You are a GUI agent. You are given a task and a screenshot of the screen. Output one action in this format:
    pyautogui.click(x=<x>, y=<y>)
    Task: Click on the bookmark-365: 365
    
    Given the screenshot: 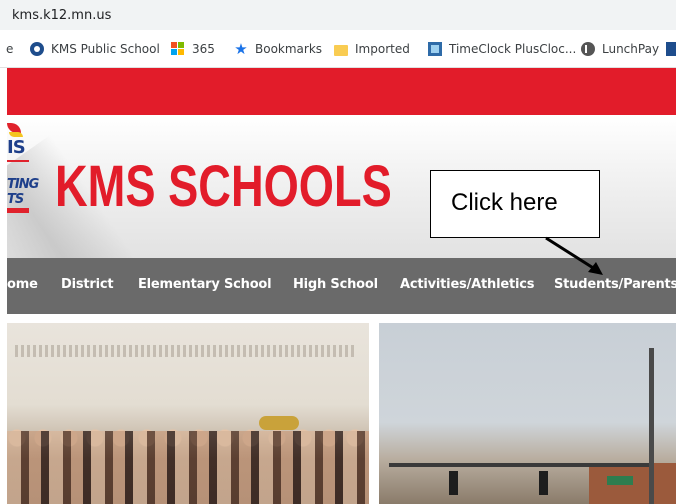 What is the action you would take?
    pyautogui.click(x=193, y=49)
    